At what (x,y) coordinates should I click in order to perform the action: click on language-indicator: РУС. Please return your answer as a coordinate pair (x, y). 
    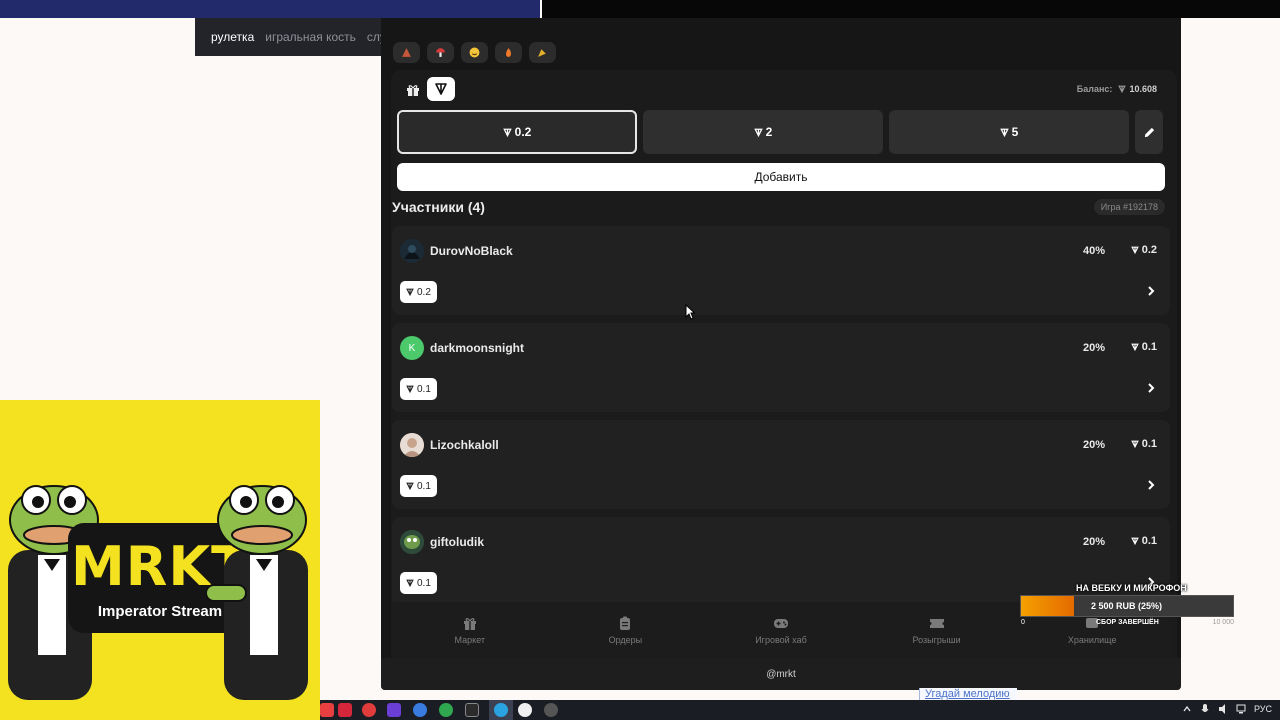
    Looking at the image, I should click on (1263, 709).